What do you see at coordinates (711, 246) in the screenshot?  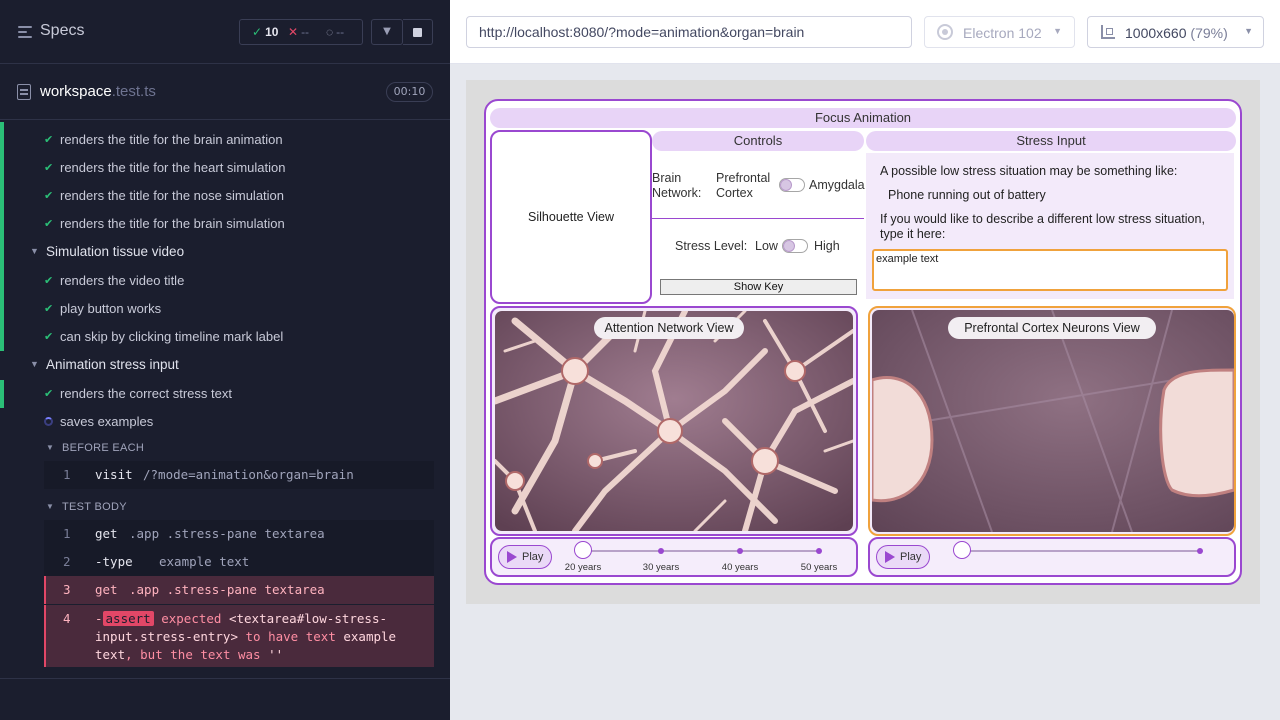 I see `stress-level-label: Stress Level:` at bounding box center [711, 246].